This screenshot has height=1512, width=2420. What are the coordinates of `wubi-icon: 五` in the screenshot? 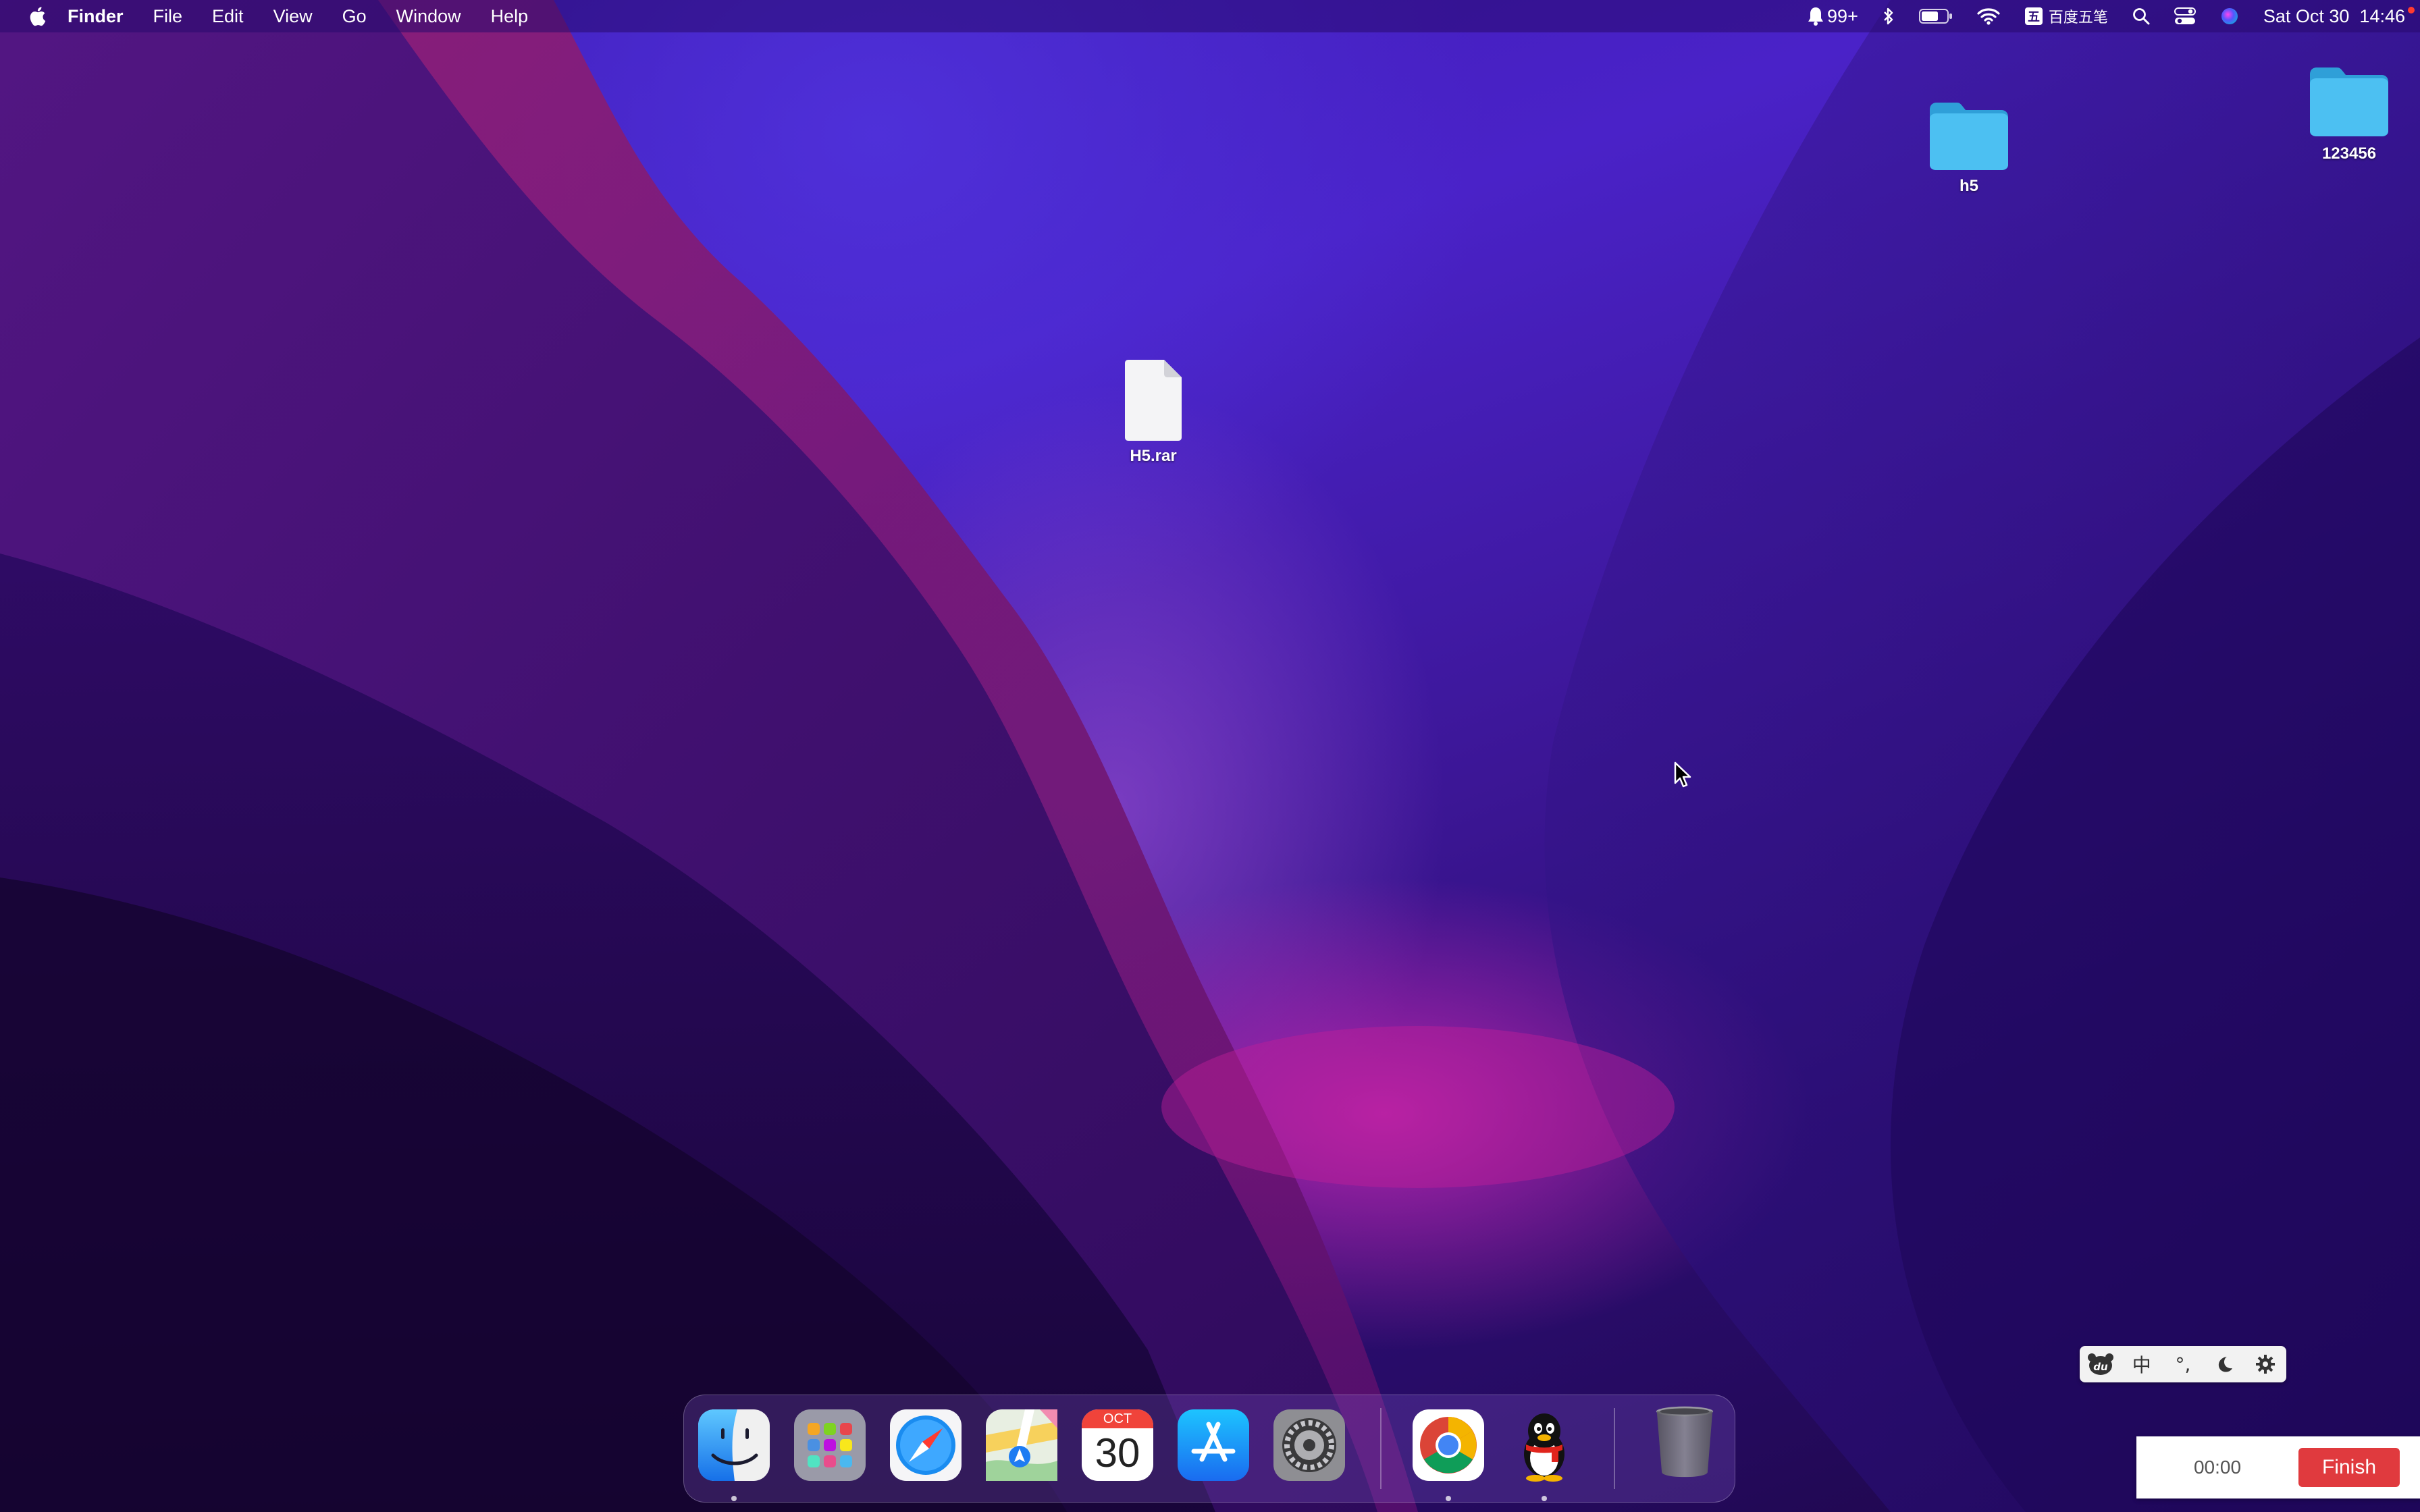 It's located at (2033, 16).